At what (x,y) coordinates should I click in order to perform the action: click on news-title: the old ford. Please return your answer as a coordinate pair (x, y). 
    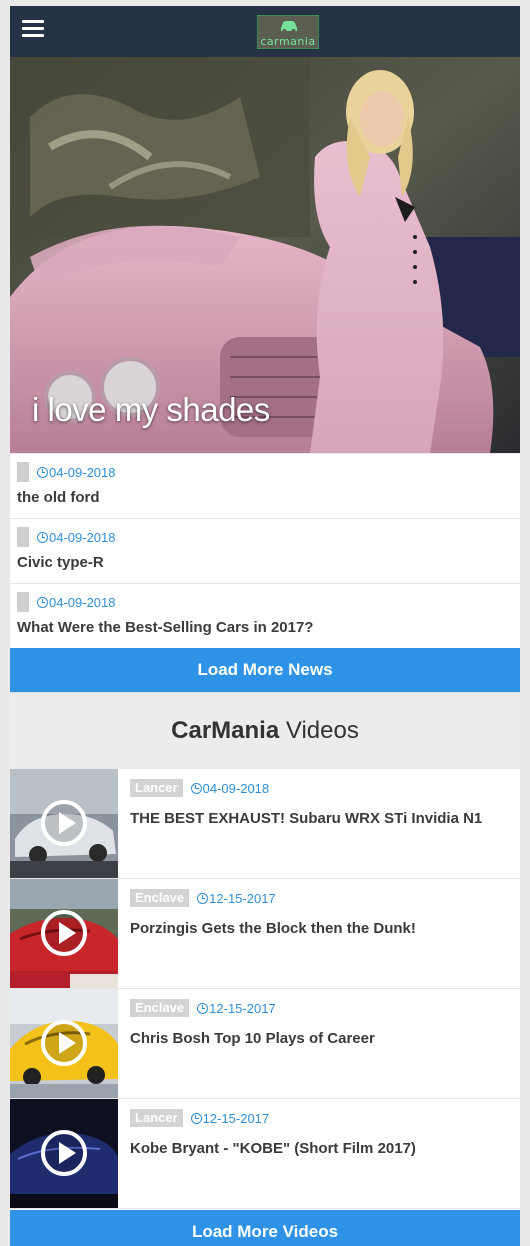
    Looking at the image, I should click on (265, 497).